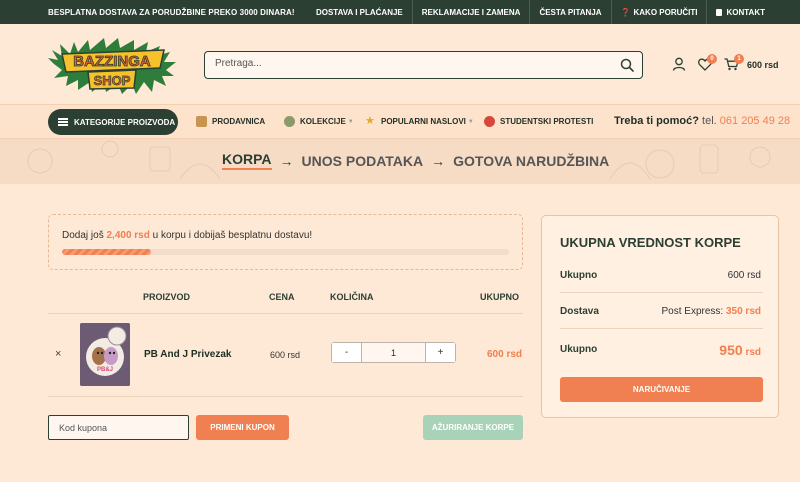 This screenshot has width=800, height=482. I want to click on search-input, so click(405, 63).